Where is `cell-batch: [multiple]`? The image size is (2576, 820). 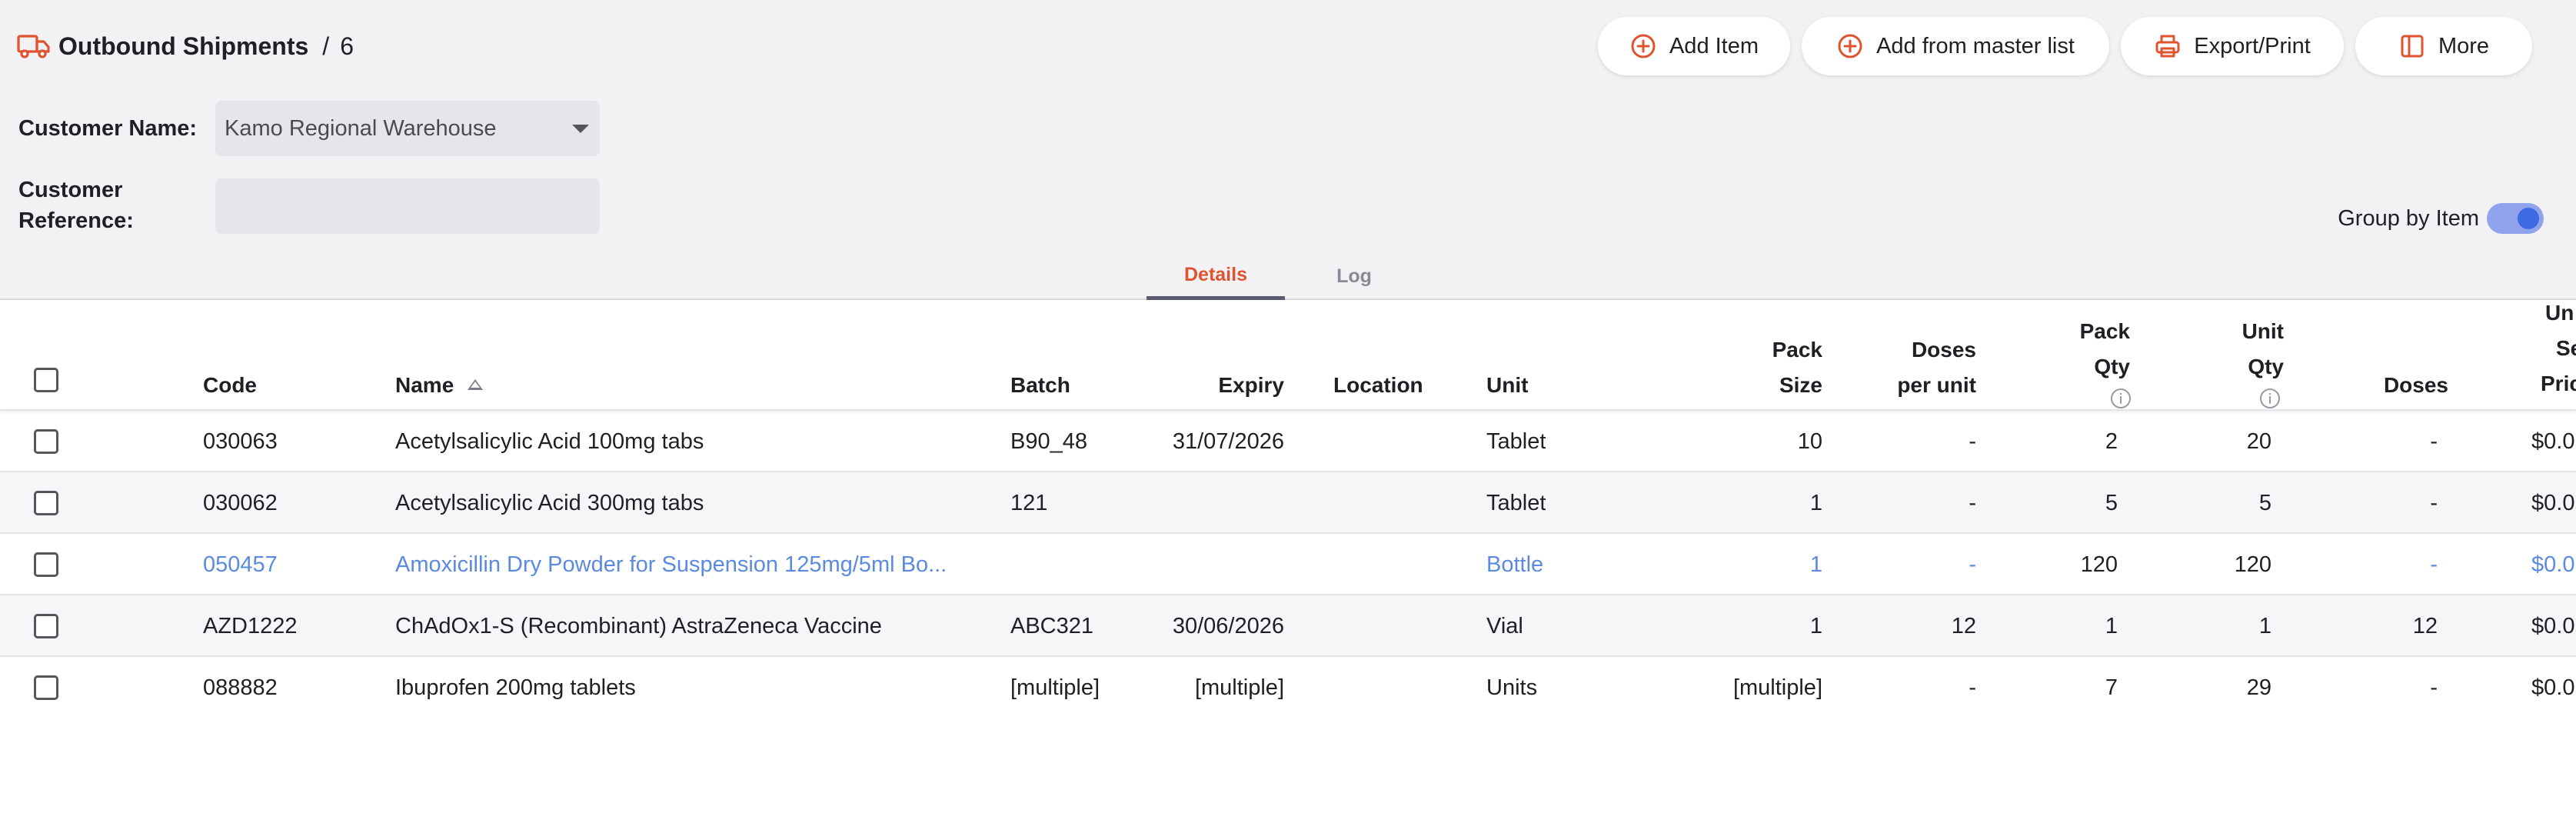
cell-batch: [multiple] is located at coordinates (1055, 687).